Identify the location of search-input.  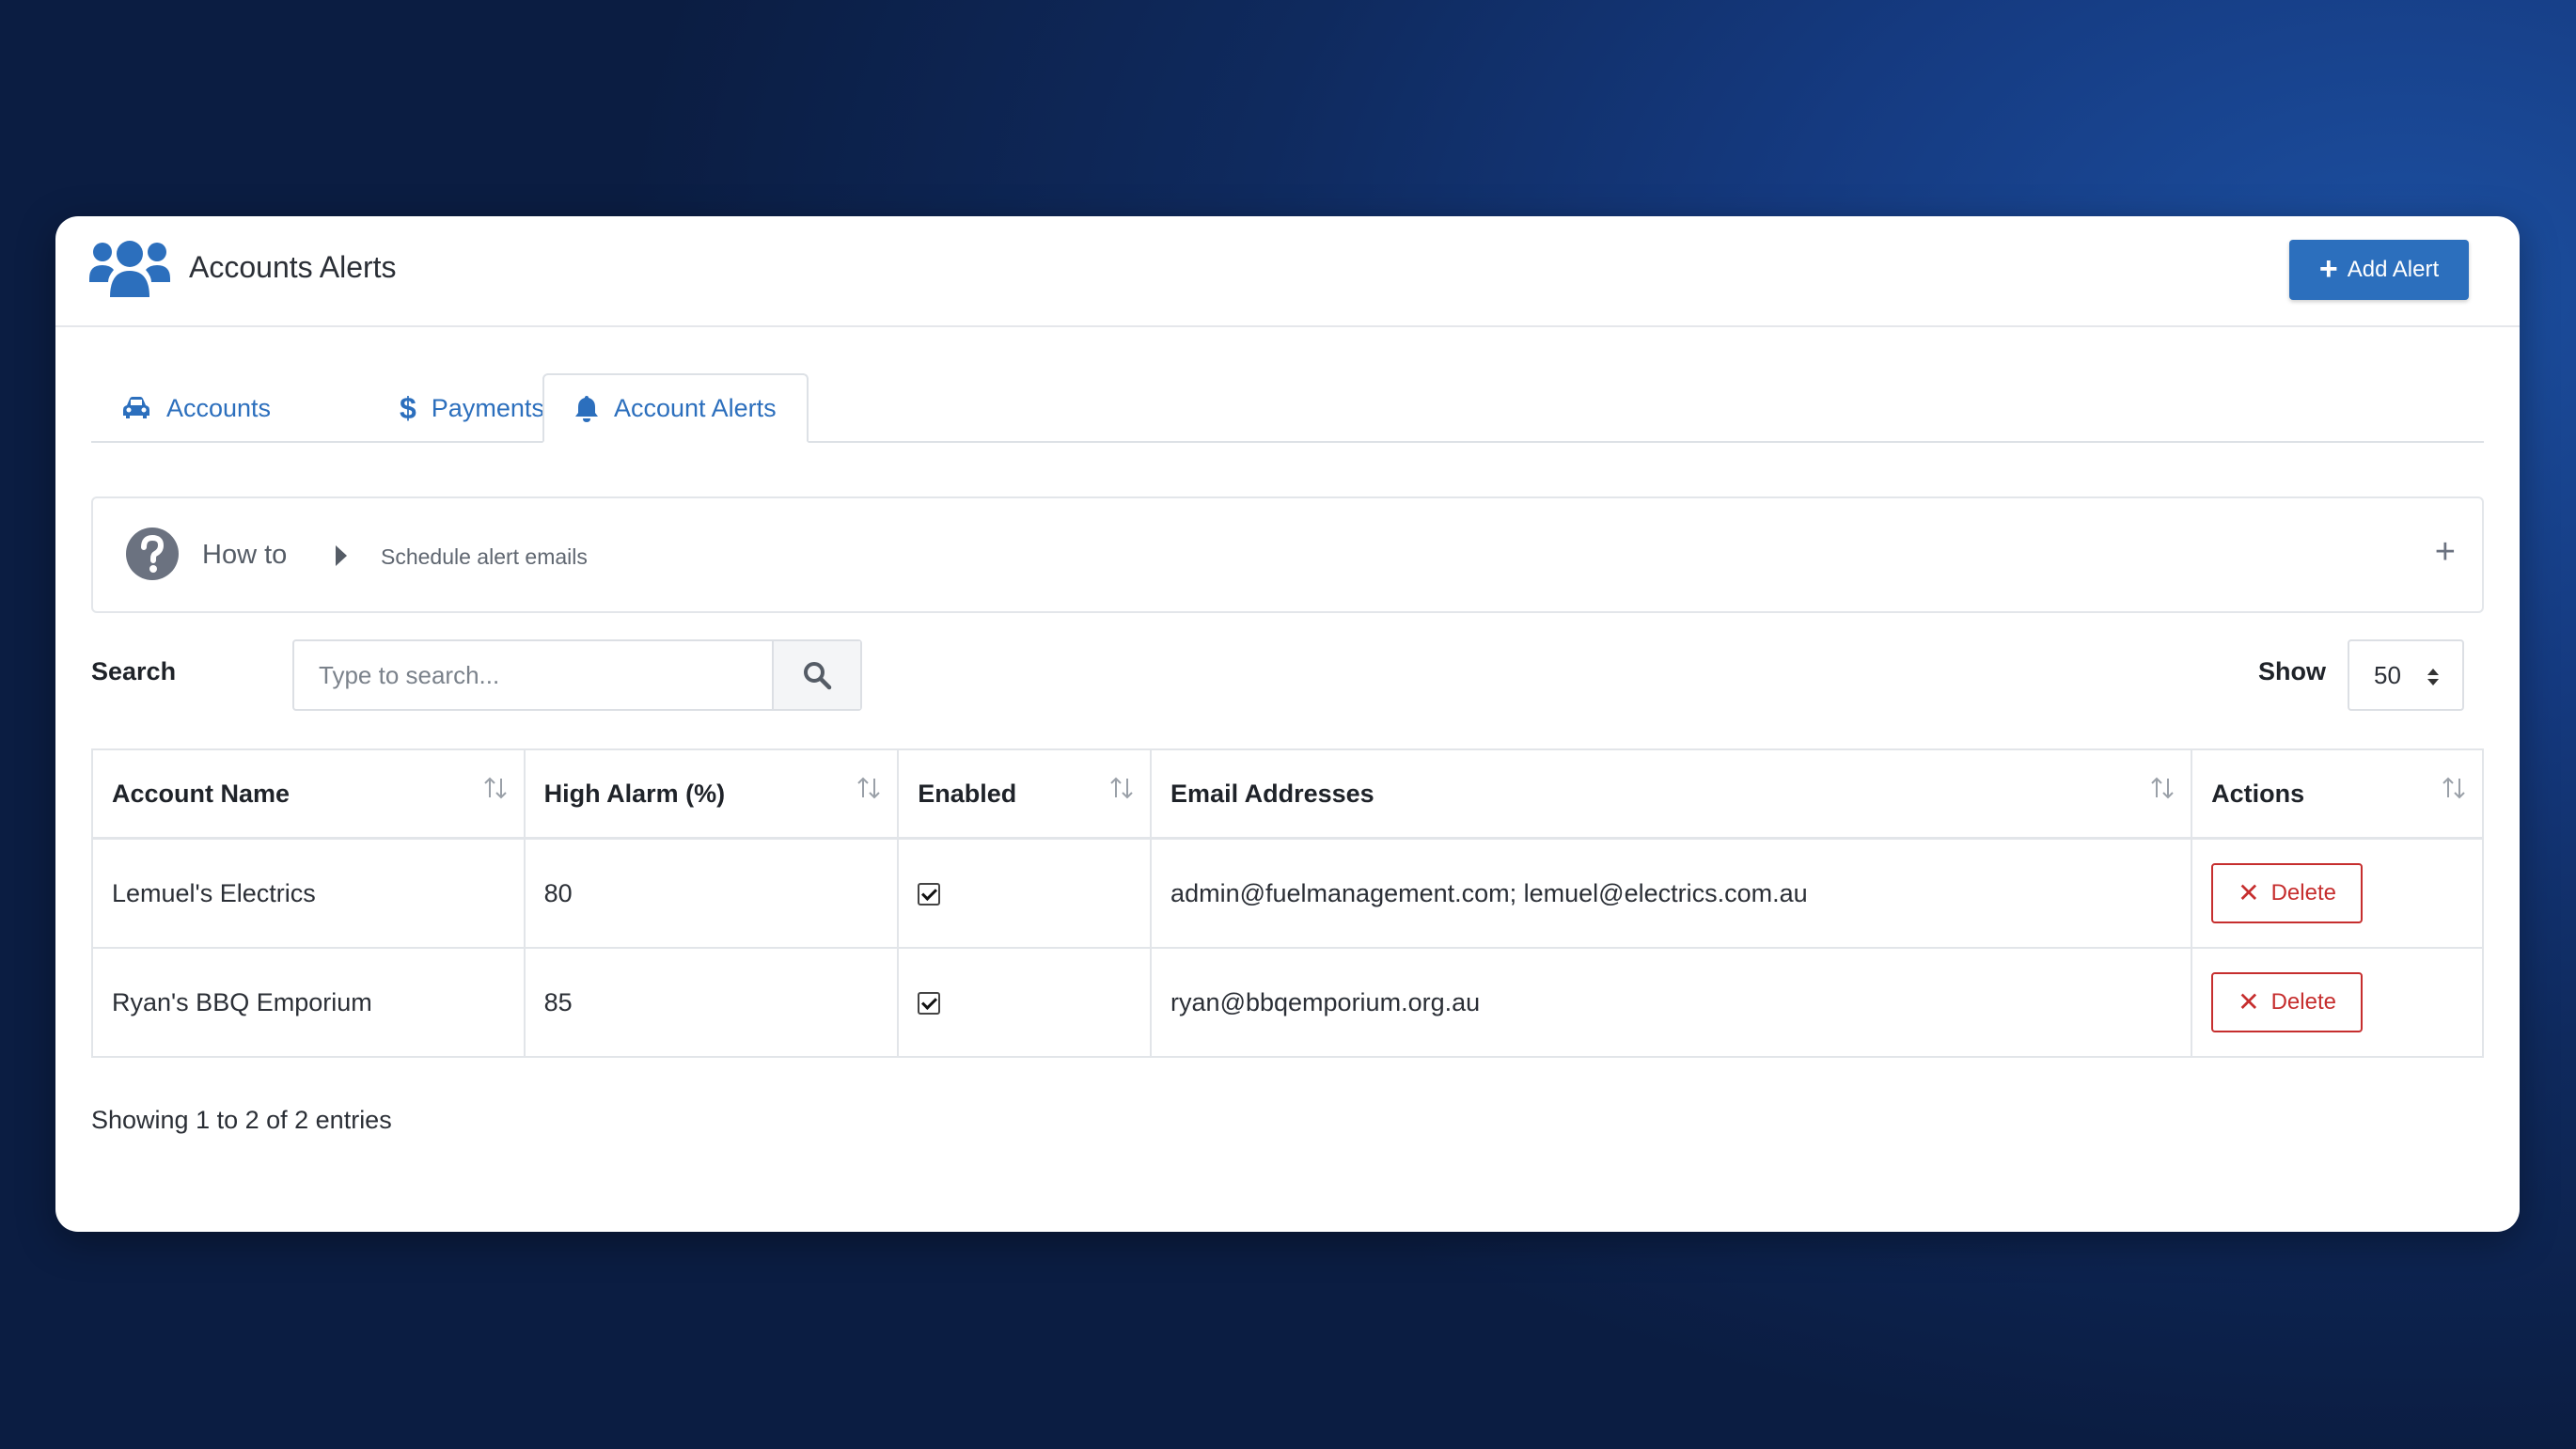
(533, 675).